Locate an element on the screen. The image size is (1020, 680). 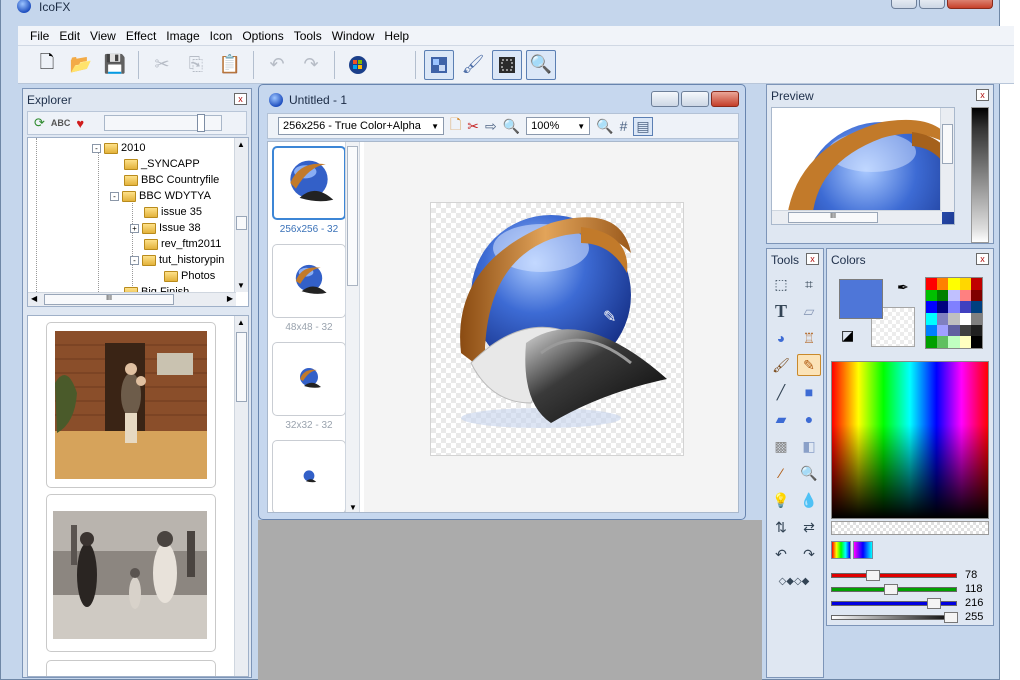
tree-item: - BBC WDYTYA is located at coordinates (160, 196).